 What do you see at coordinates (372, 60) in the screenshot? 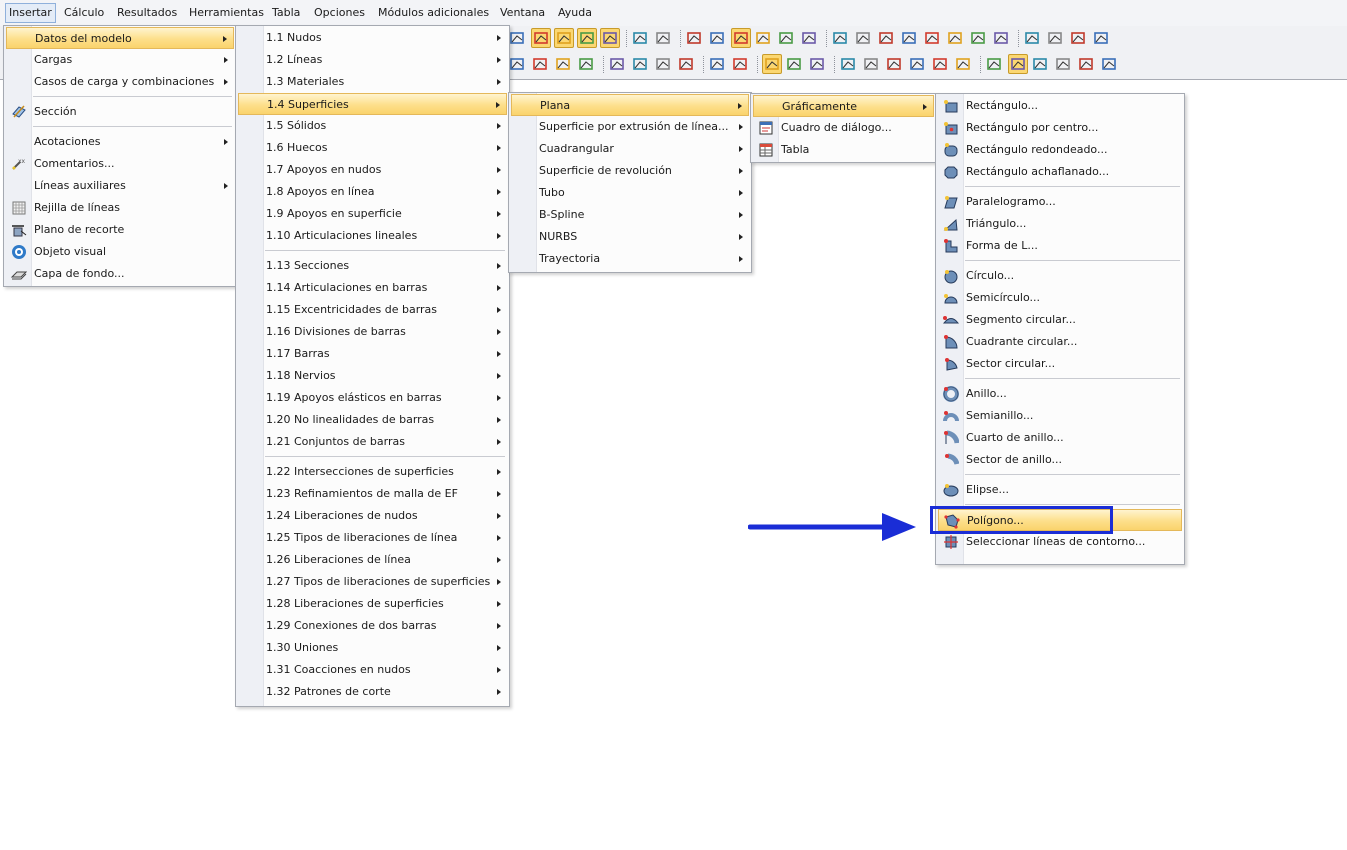
I see `menu-item-1-2-lineas: 1.2 Líneas` at bounding box center [372, 60].